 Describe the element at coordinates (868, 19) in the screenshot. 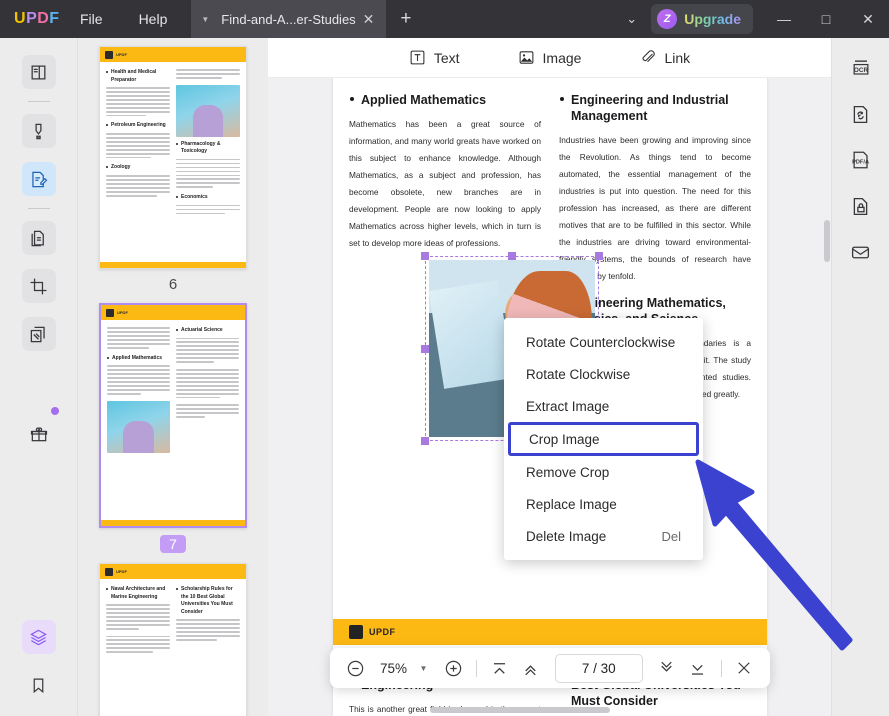

I see `window-close-button: ✕` at that location.